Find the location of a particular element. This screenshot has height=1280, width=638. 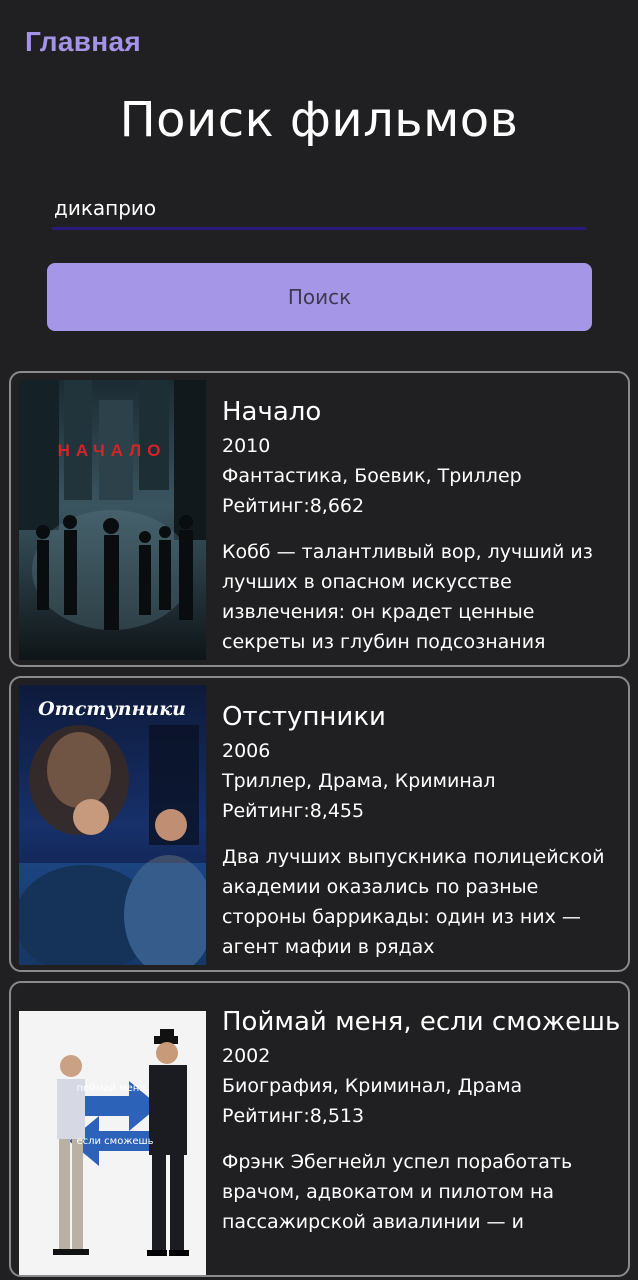

movie-genres: Фантастика, Боевик, Триллер is located at coordinates (372, 476).